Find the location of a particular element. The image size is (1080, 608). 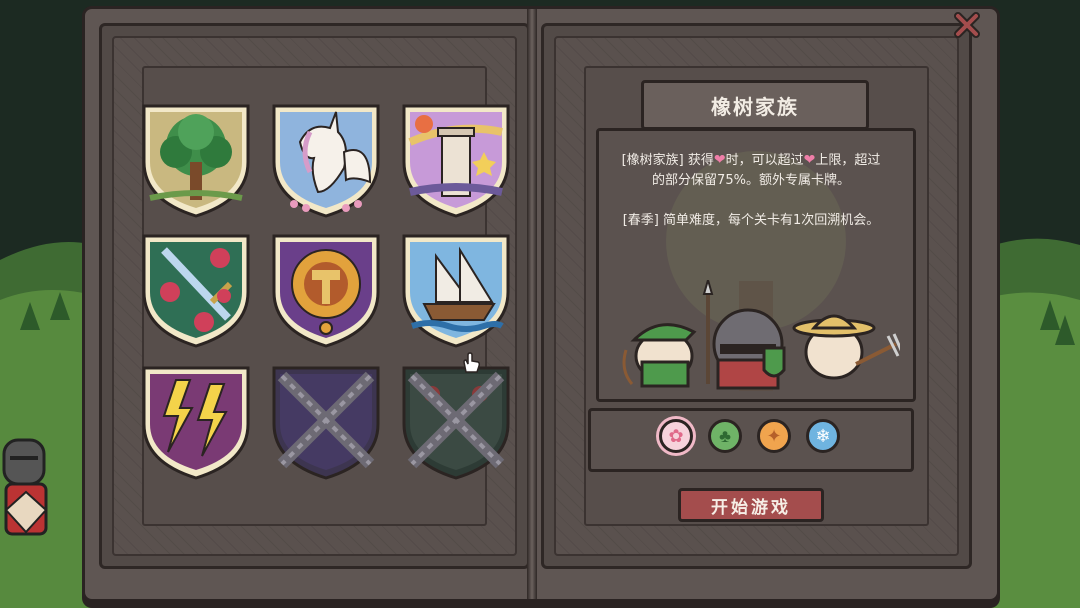

leaf-icon: ✦ is located at coordinates (774, 436).